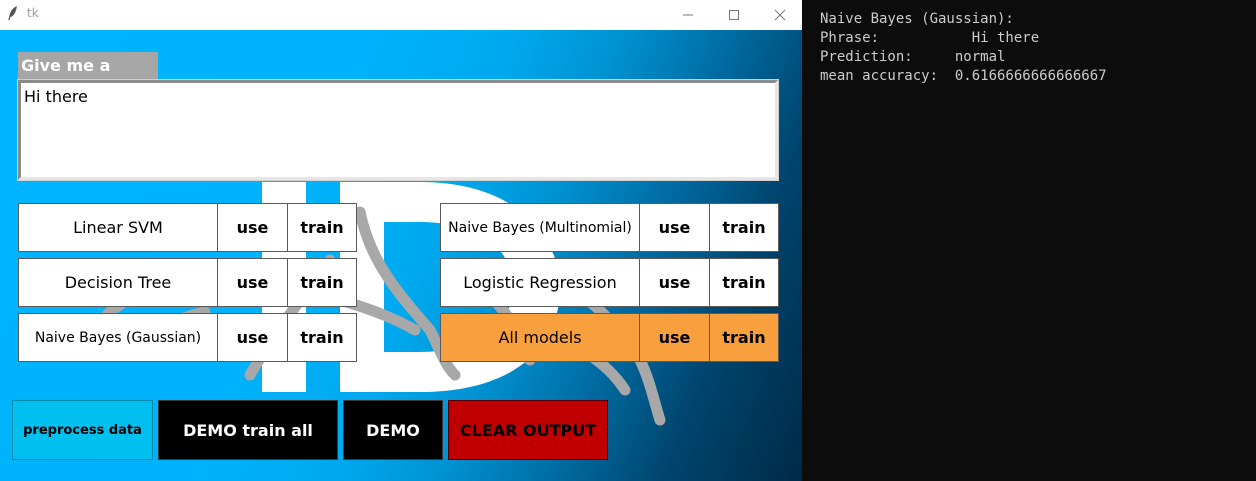 The height and width of the screenshot is (481, 1256). Describe the element at coordinates (540, 282) in the screenshot. I see `model-logistic-regression: Logistic Regression` at that location.